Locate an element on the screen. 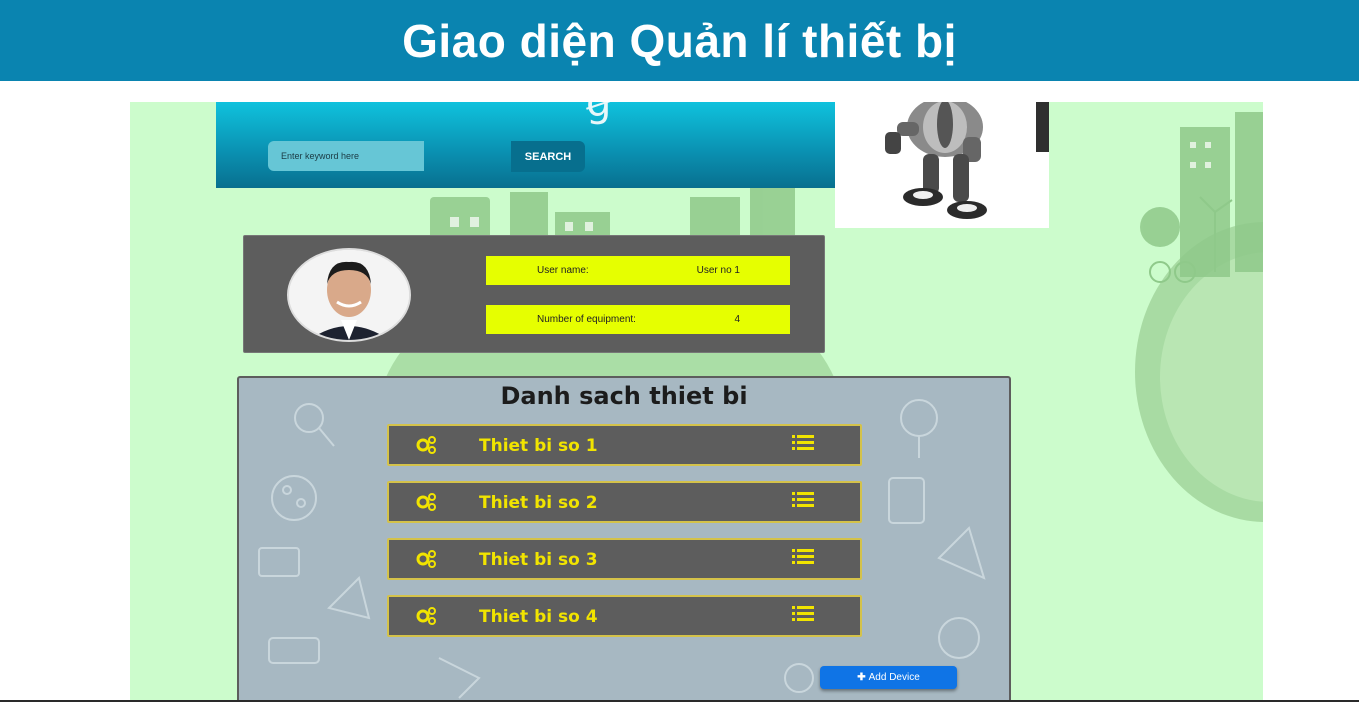 The height and width of the screenshot is (704, 1359). search-input is located at coordinates (346, 156).